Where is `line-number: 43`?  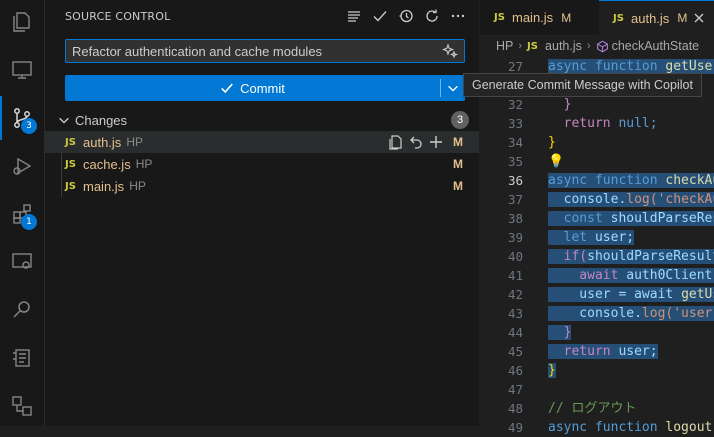
line-number: 43 is located at coordinates (515, 313).